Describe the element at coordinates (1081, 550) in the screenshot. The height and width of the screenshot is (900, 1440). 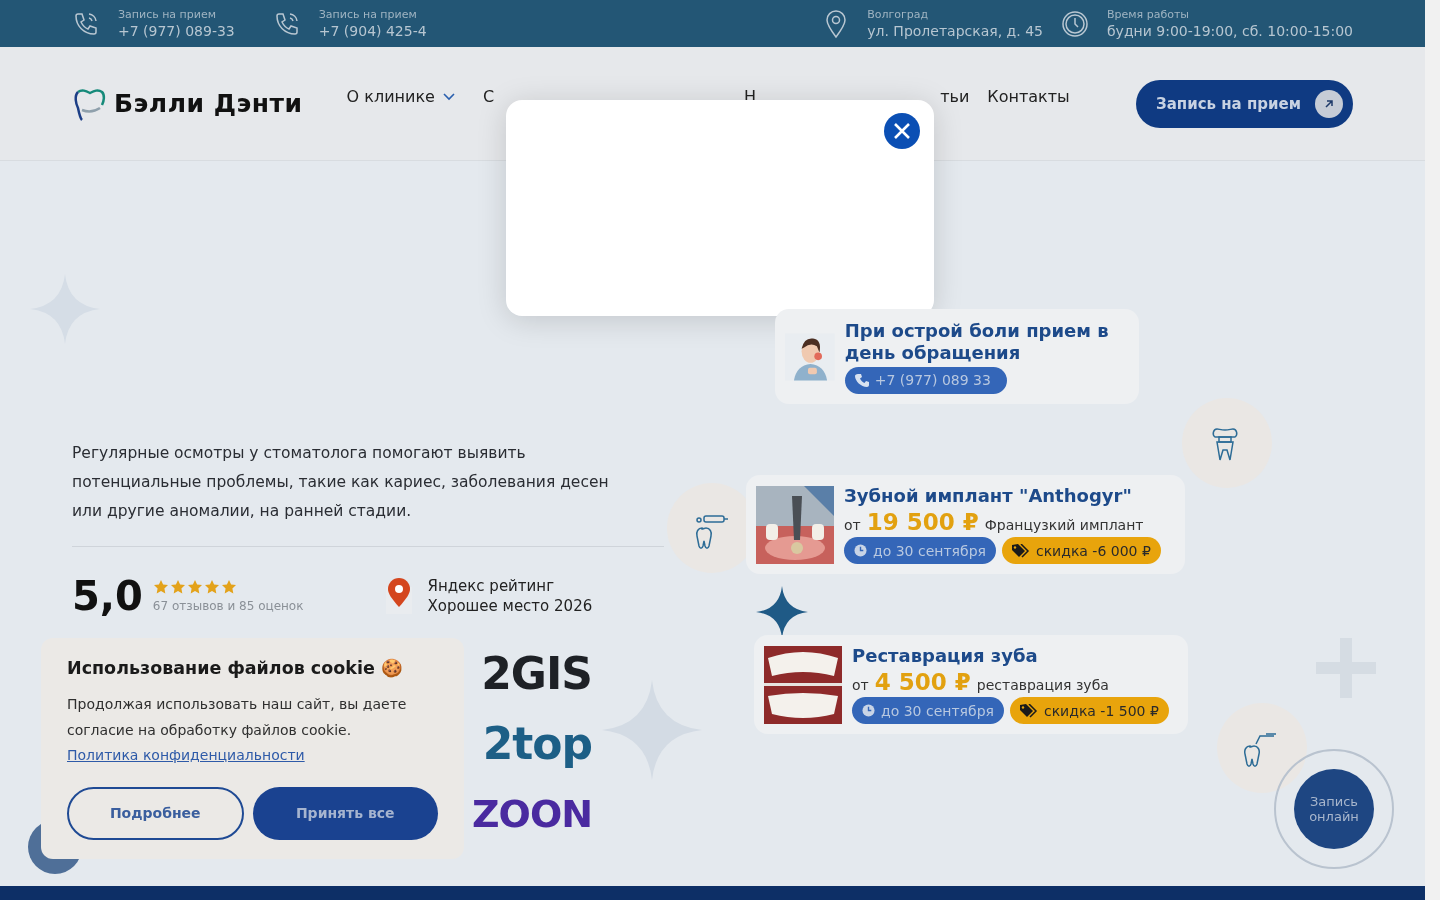
I see `discount-badge: скидка -6 000 ₽` at that location.